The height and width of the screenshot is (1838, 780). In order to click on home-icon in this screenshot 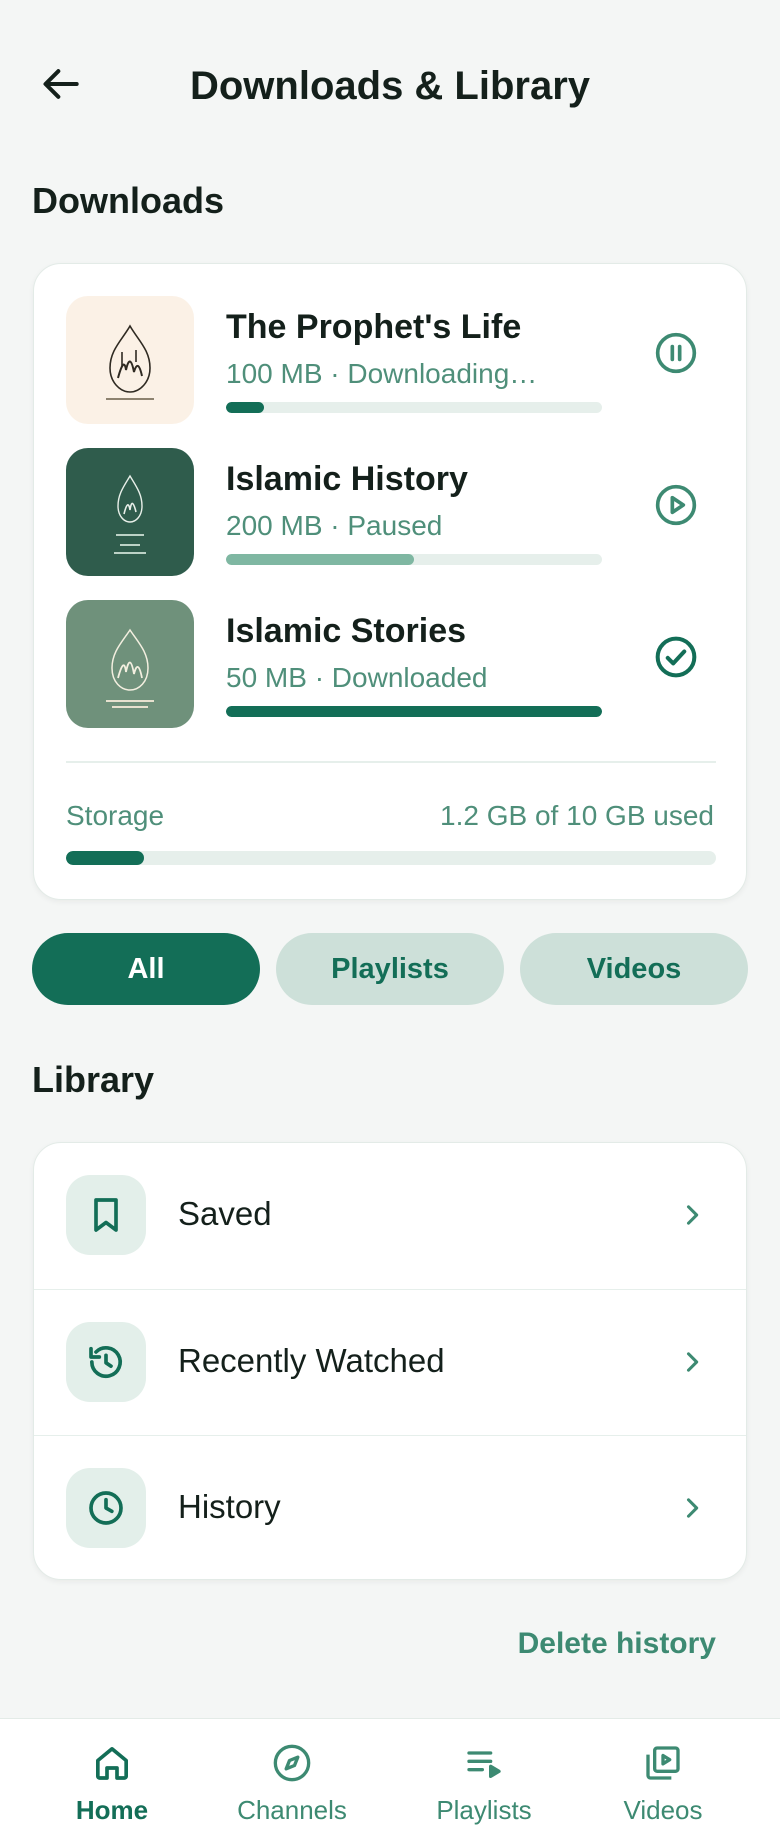, I will do `click(112, 1763)`.